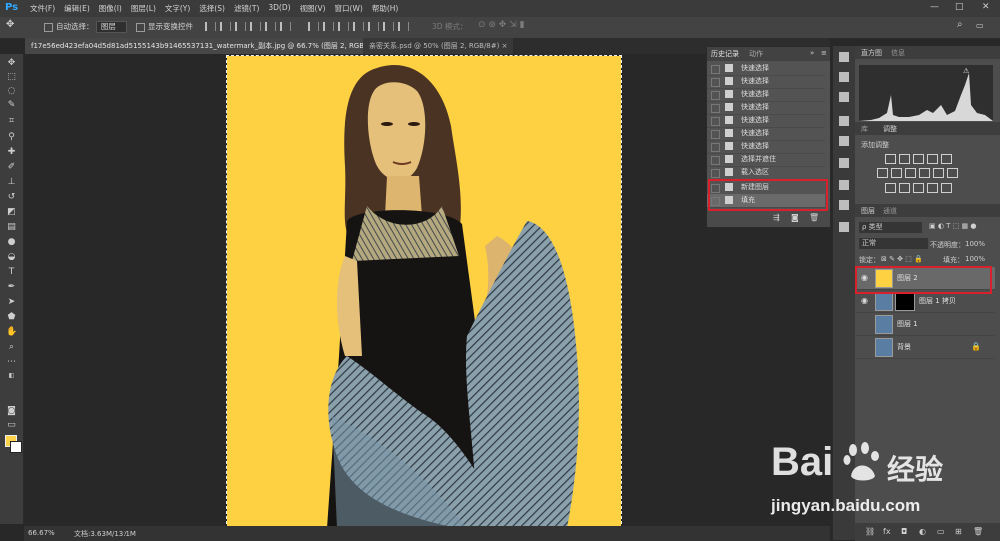  What do you see at coordinates (925, 347) in the screenshot?
I see `layer-row: 背景 🔒` at bounding box center [925, 347].